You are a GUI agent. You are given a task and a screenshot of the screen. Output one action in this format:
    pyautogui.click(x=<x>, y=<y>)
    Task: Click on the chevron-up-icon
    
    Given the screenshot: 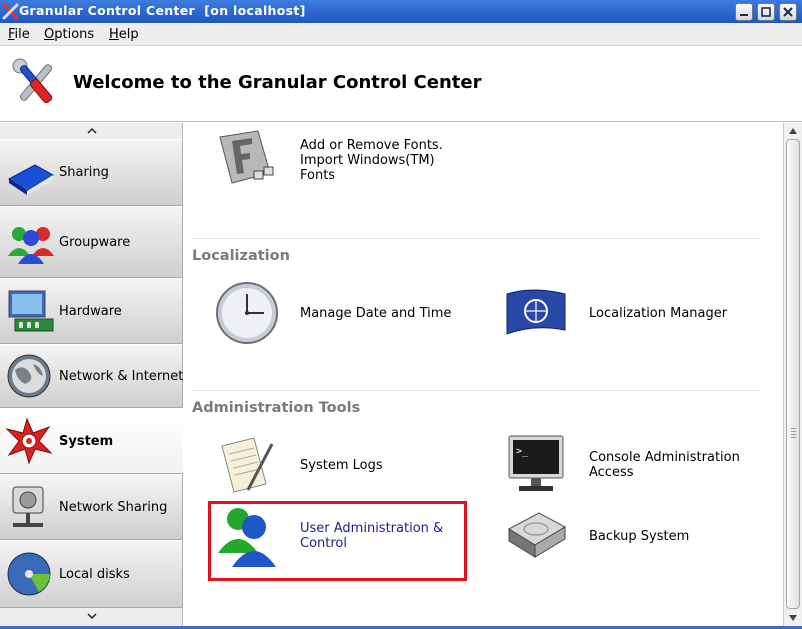 What is the action you would take?
    pyautogui.click(x=91, y=130)
    